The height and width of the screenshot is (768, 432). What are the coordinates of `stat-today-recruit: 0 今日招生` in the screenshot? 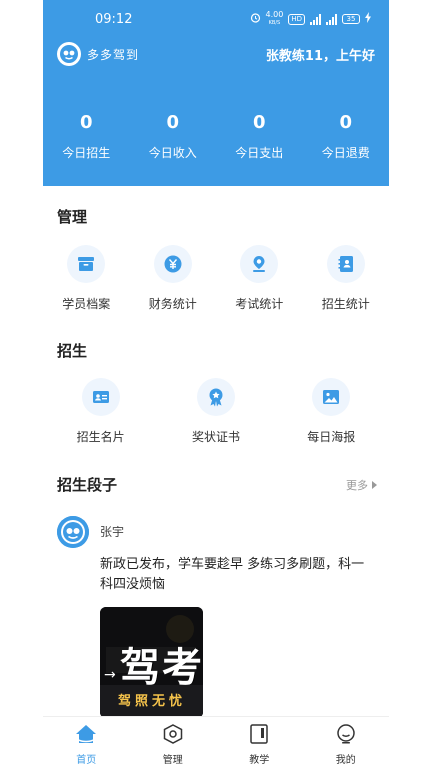 It's located at (86, 135).